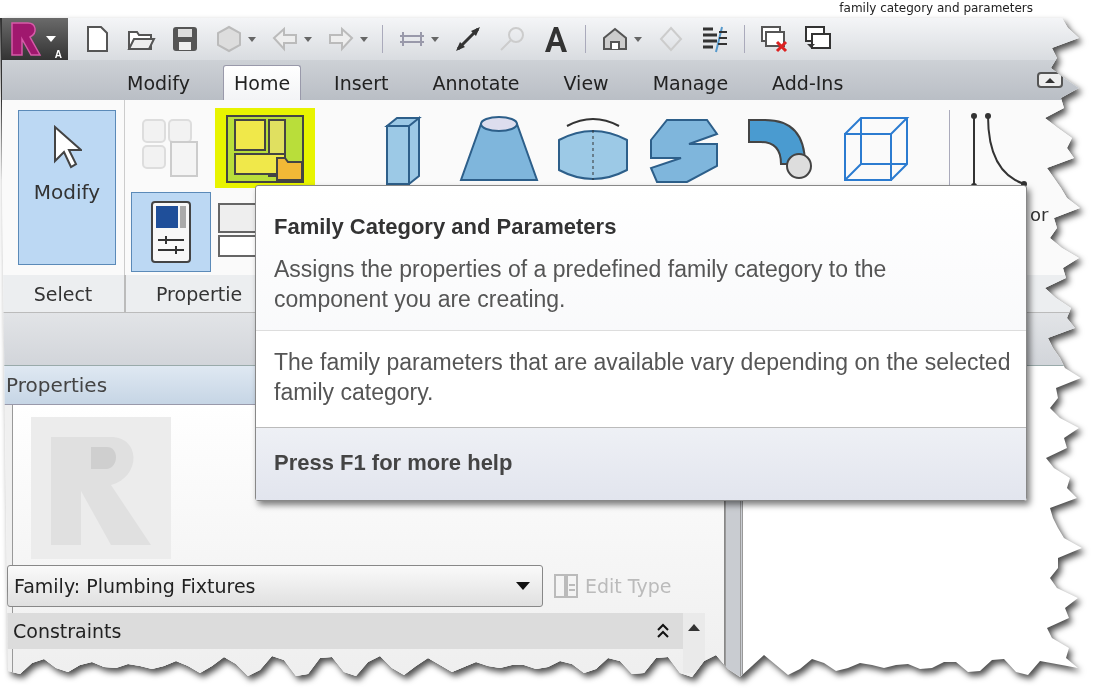 The height and width of the screenshot is (688, 1093). What do you see at coordinates (345, 631) in the screenshot?
I see `section-header: Constraints` at bounding box center [345, 631].